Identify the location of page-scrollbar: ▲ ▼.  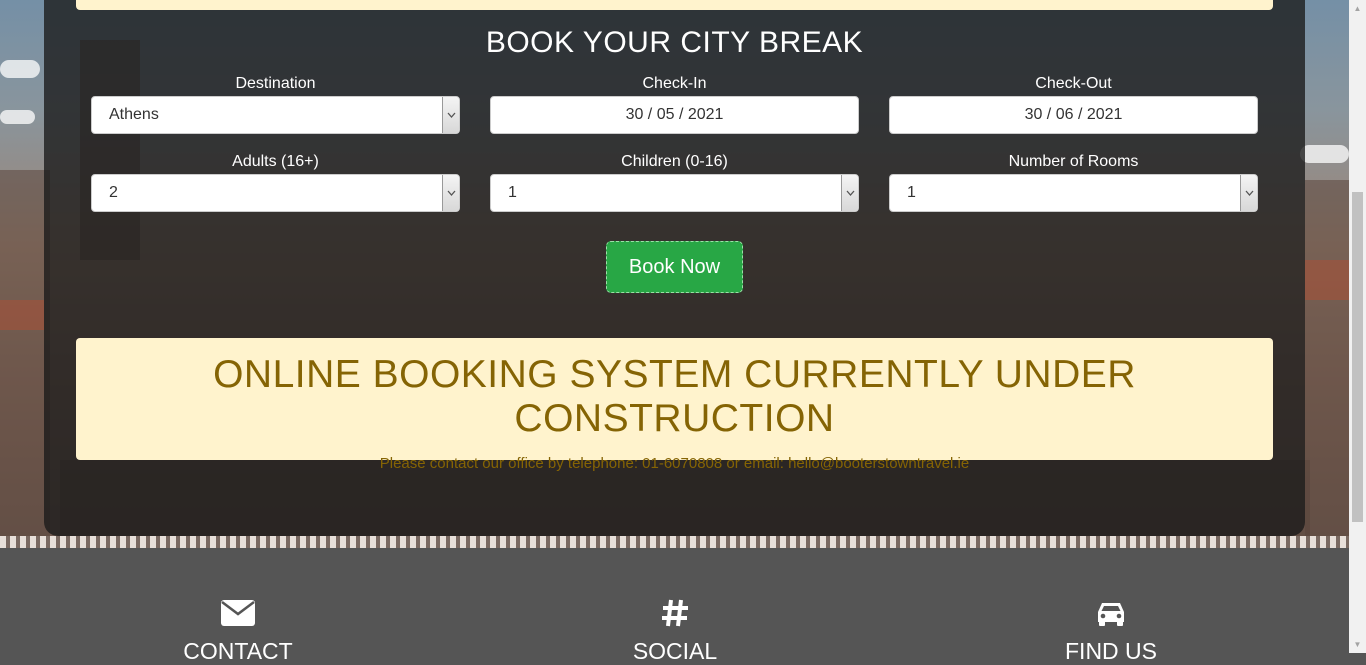
(1357, 326).